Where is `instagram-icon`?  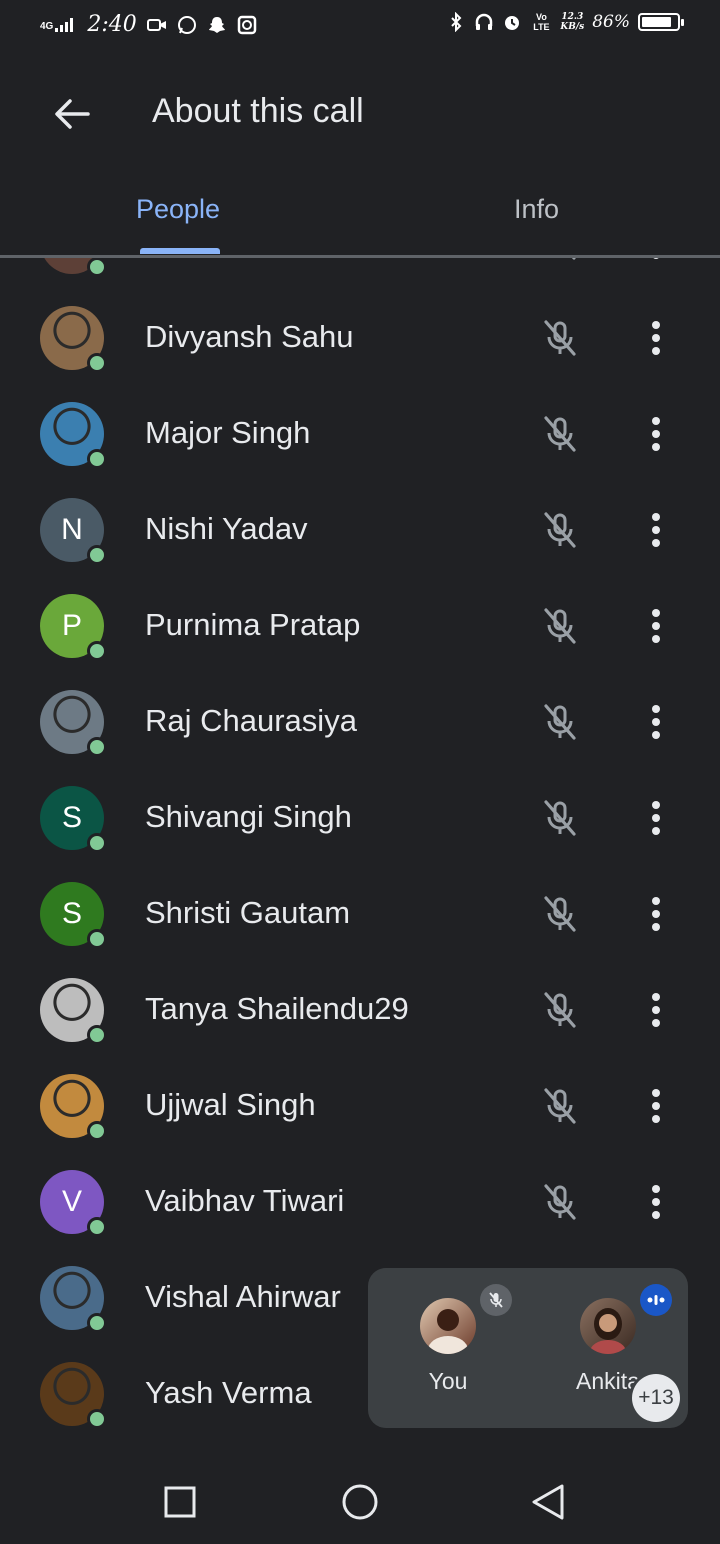
instagram-icon is located at coordinates (247, 25).